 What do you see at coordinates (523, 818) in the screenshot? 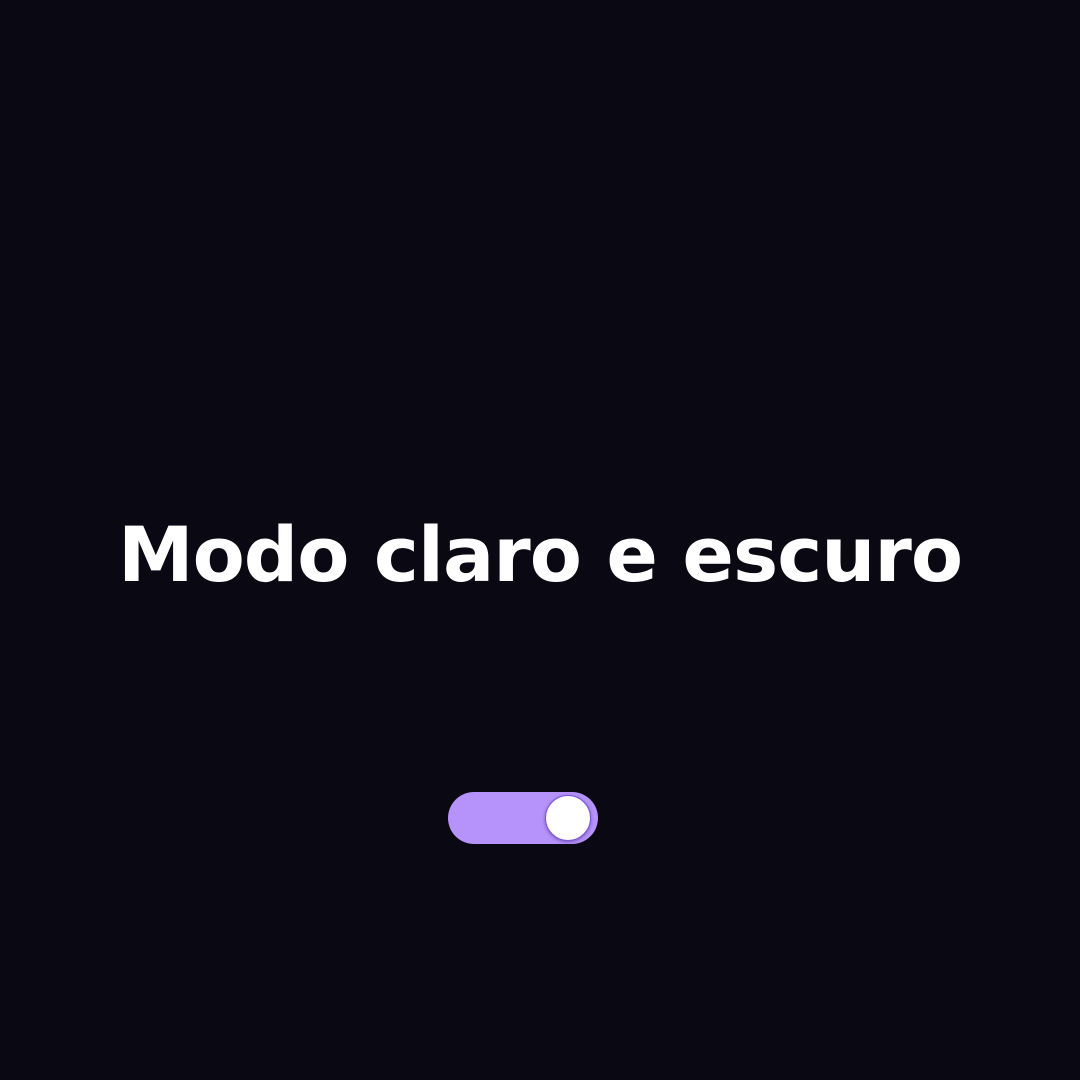
I see `theme-toggle-switch` at bounding box center [523, 818].